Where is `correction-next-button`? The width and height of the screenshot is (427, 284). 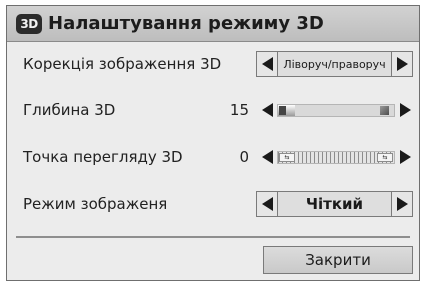 correction-next-button is located at coordinates (401, 64).